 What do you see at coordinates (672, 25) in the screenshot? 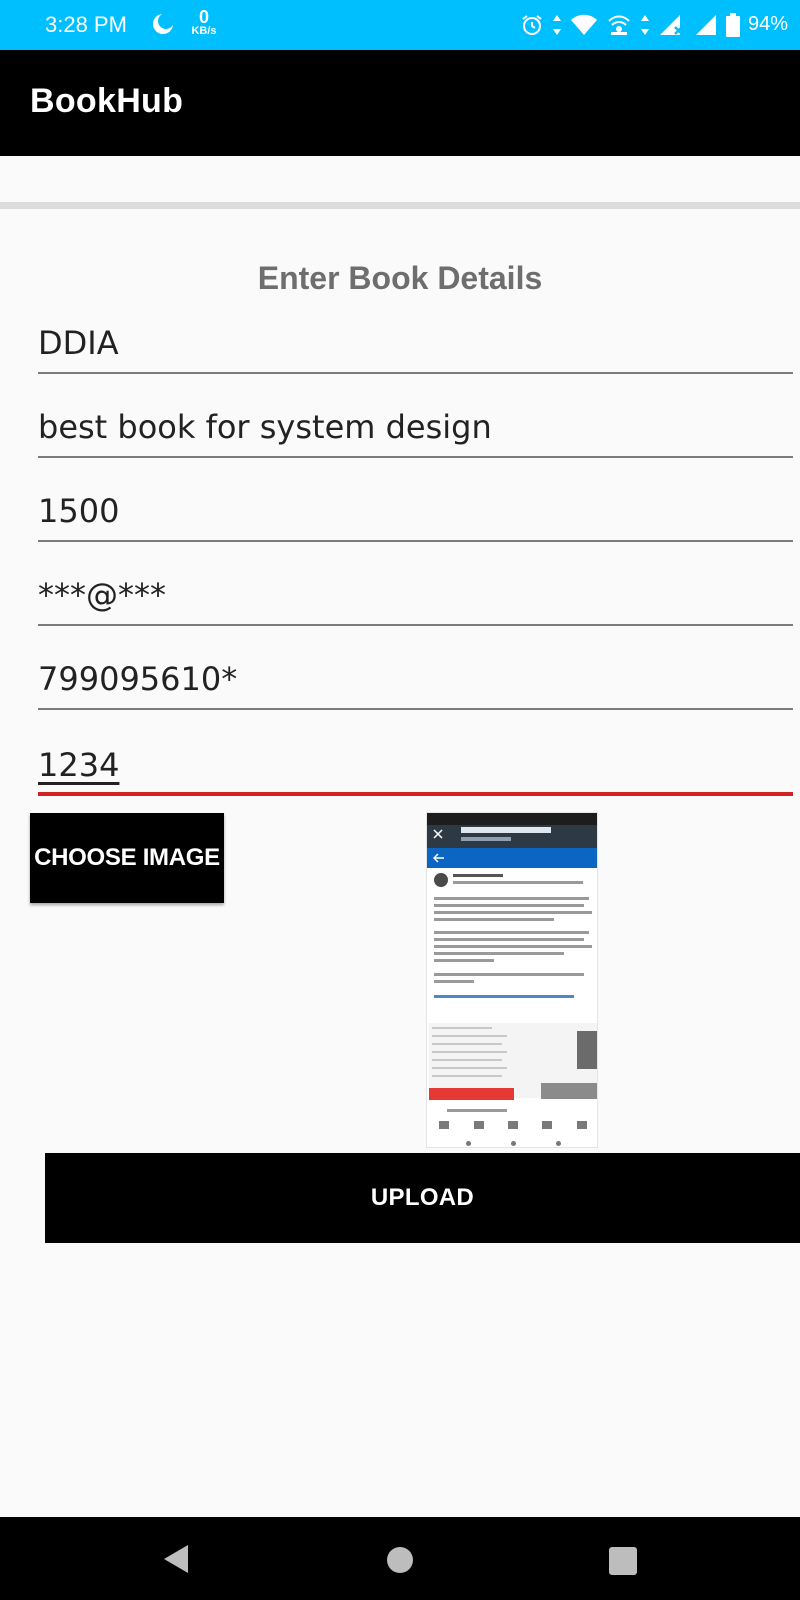
I see `signal-no-sim-icon` at bounding box center [672, 25].